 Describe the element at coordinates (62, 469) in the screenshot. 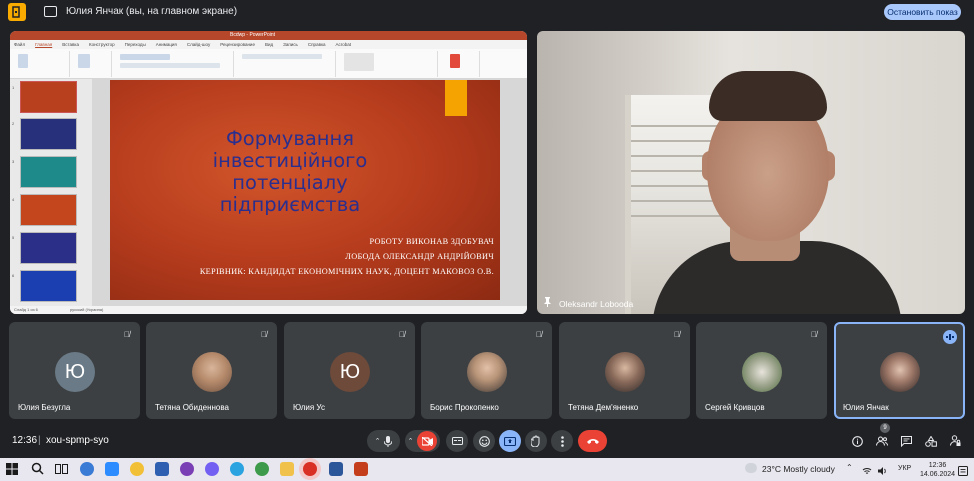

I see `task-view-icon` at that location.